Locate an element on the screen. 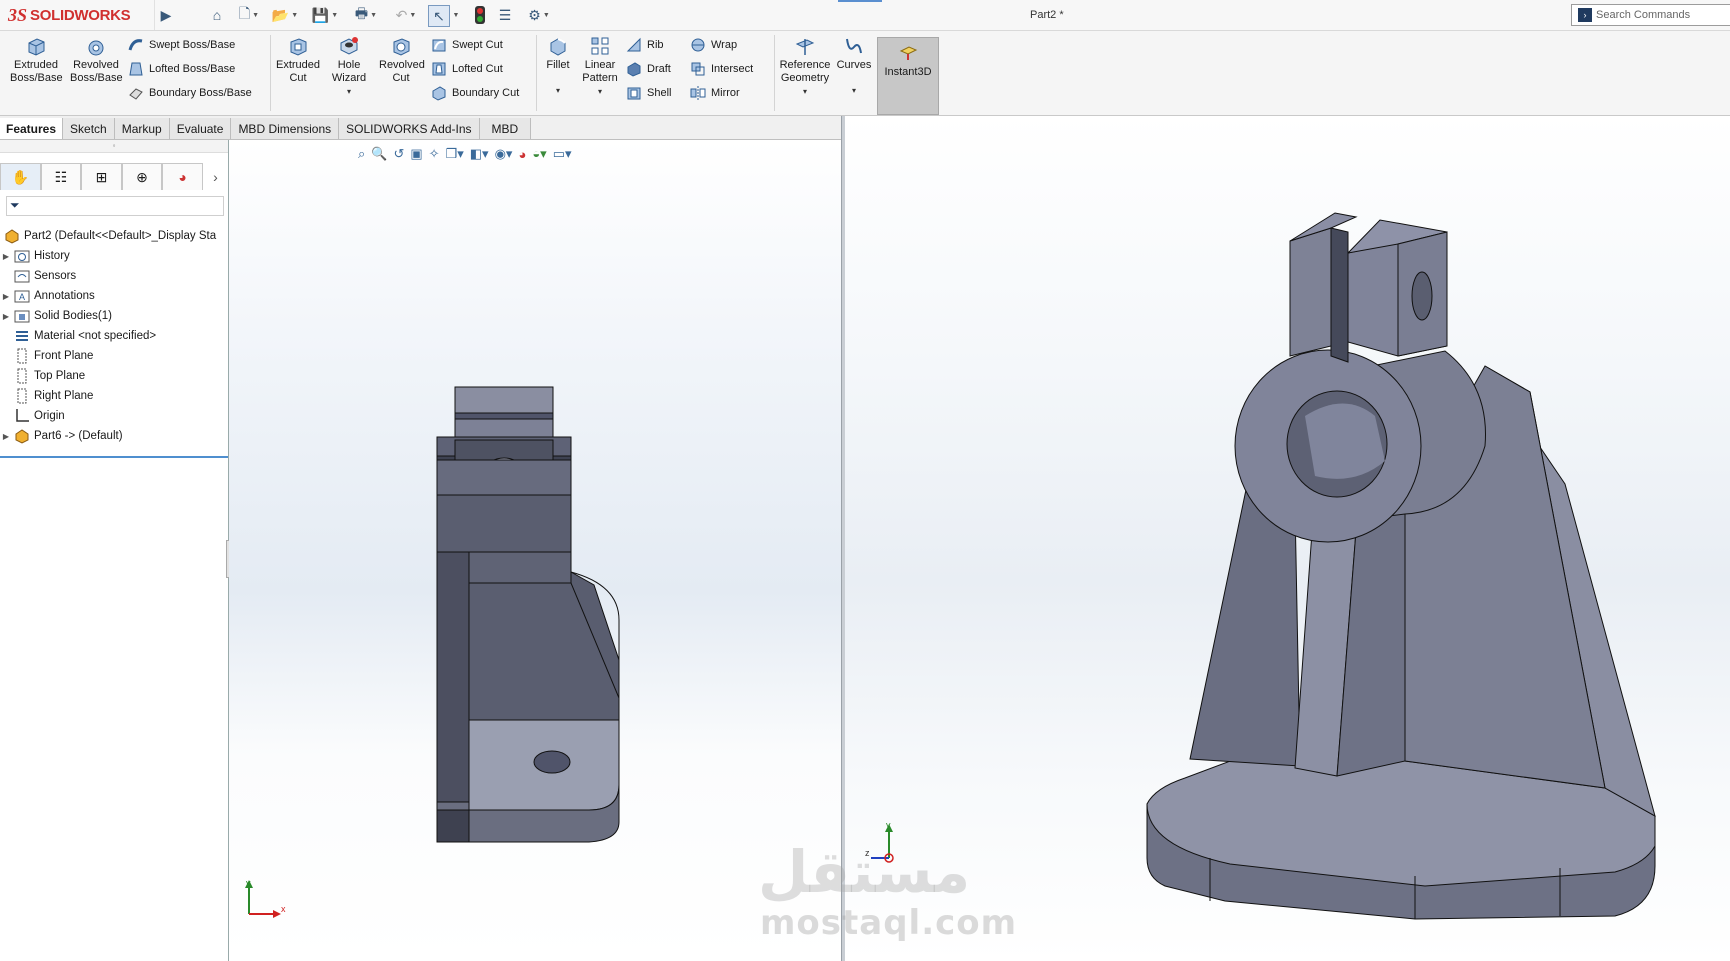  tree-root-part: Part2 (Default<<Default>_Display Sta is located at coordinates (114, 236).